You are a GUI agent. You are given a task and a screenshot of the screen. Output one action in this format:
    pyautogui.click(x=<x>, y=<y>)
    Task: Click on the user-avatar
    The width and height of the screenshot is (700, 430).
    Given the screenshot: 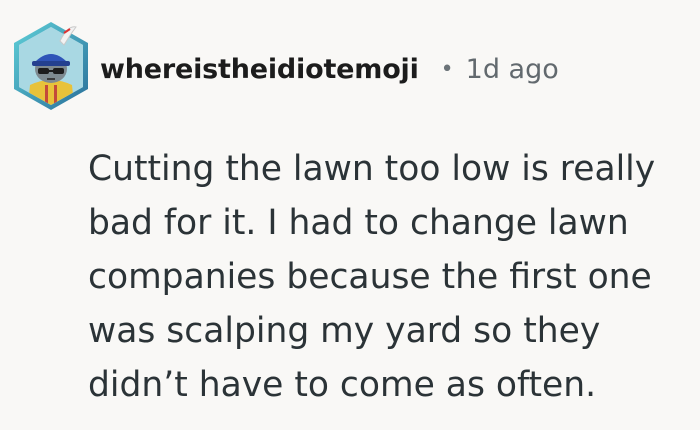 What is the action you would take?
    pyautogui.click(x=51, y=69)
    